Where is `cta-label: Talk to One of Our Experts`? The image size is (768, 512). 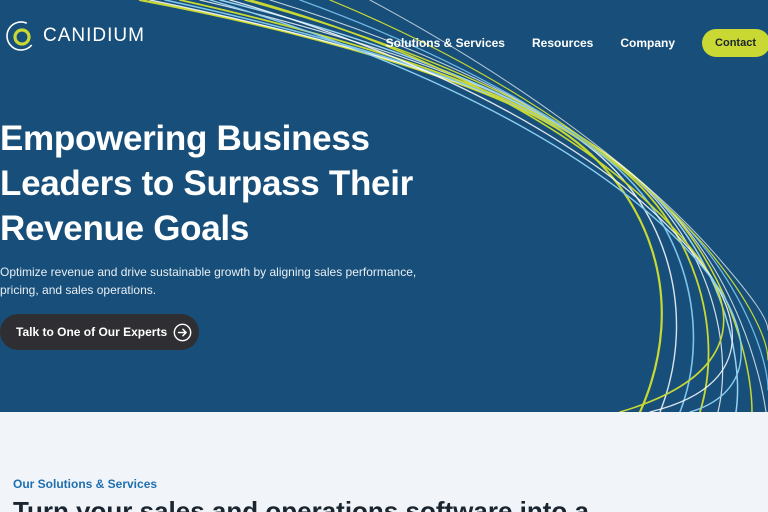
cta-label: Talk to One of Our Experts is located at coordinates (92, 332).